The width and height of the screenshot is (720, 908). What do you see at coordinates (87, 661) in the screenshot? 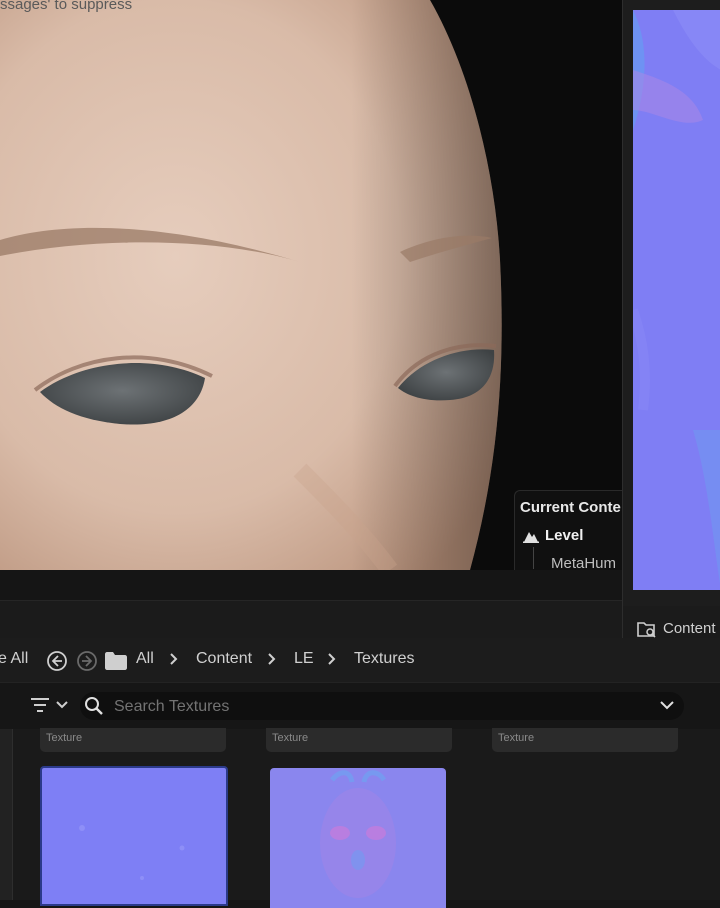
I see `forward-icon` at bounding box center [87, 661].